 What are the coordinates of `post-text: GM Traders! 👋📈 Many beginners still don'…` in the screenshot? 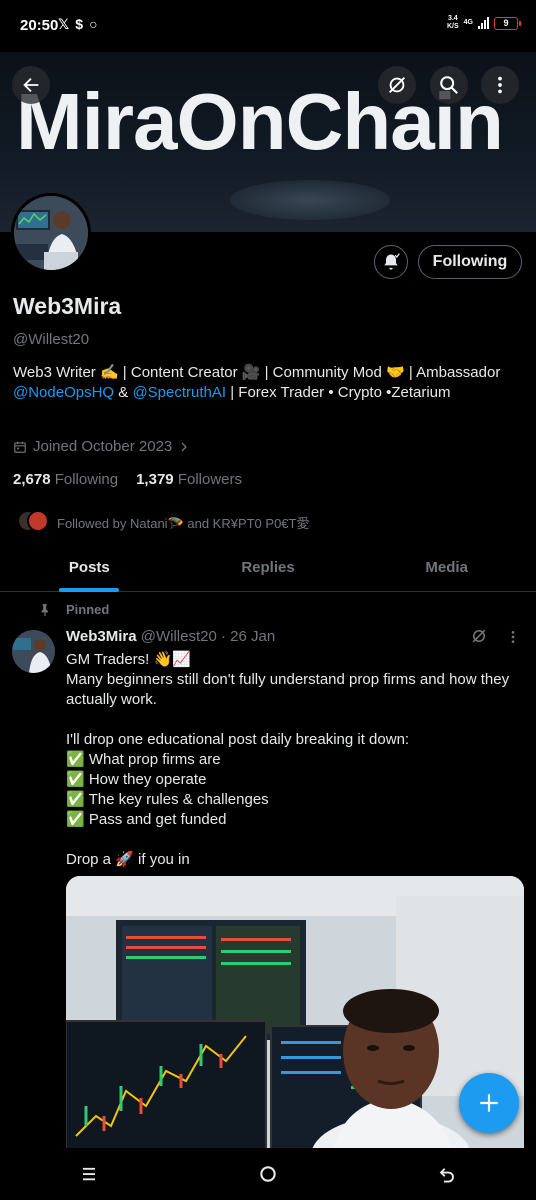 It's located at (288, 759).